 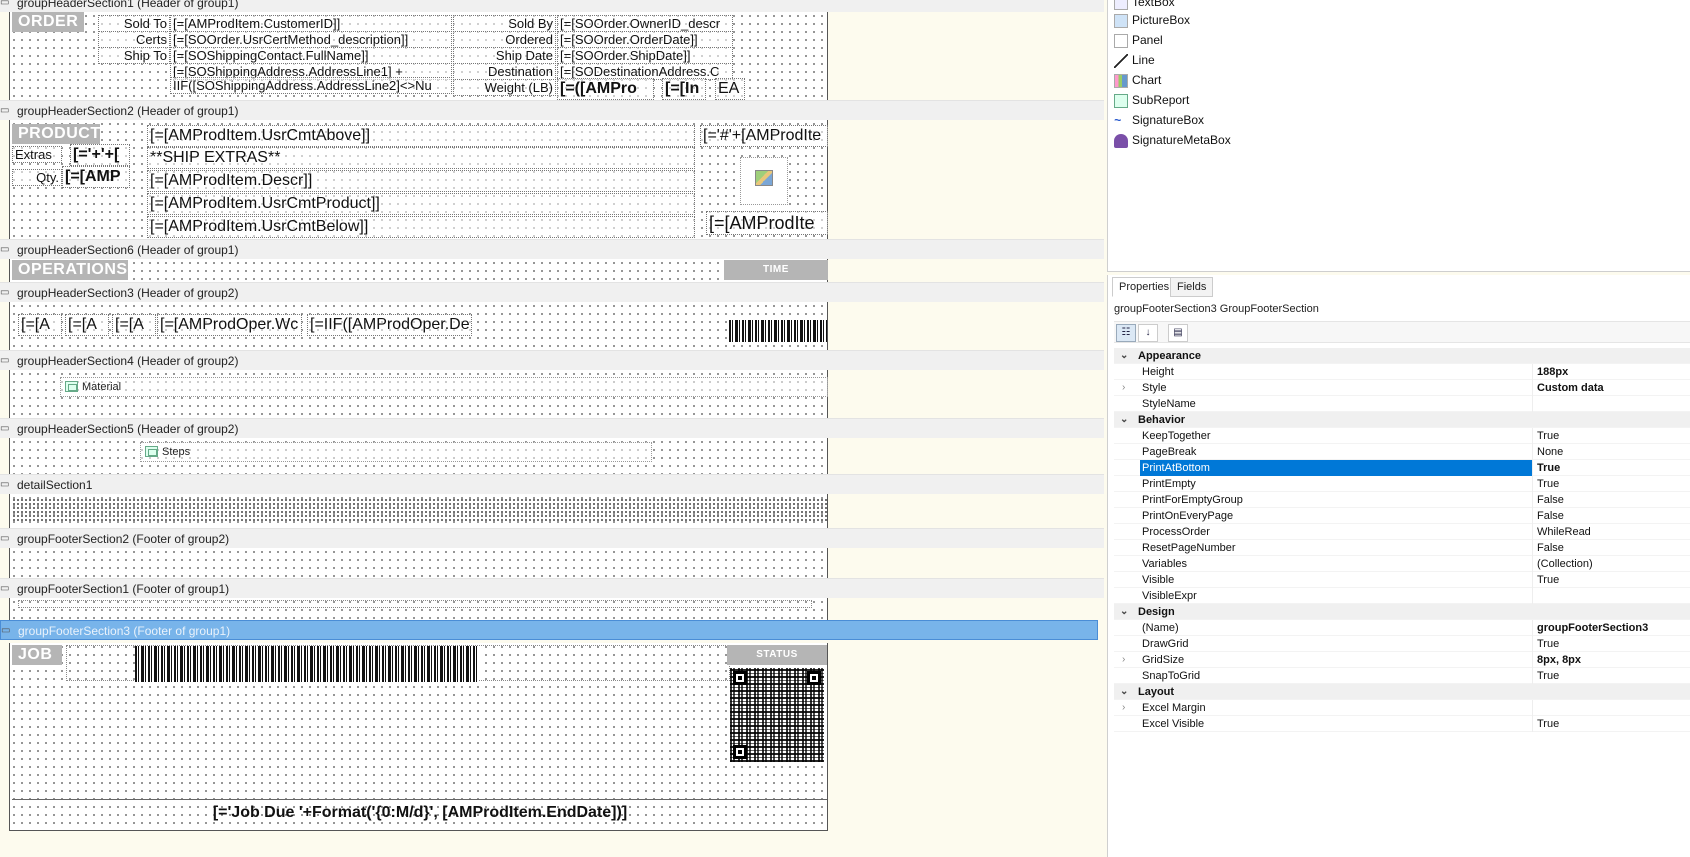 I want to click on band-group-header-6: OPERATIONS TIME, so click(x=418, y=270).